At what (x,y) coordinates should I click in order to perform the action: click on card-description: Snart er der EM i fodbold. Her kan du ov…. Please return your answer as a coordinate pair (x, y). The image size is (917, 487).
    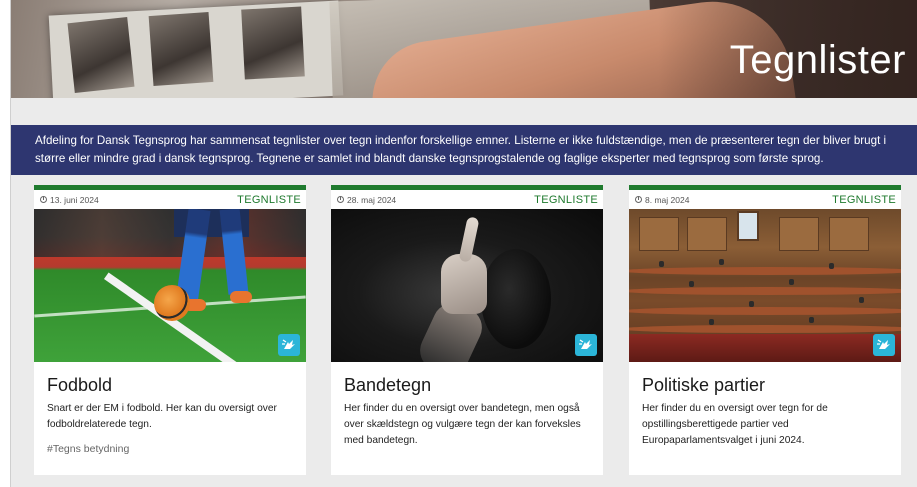
    Looking at the image, I should click on (162, 416).